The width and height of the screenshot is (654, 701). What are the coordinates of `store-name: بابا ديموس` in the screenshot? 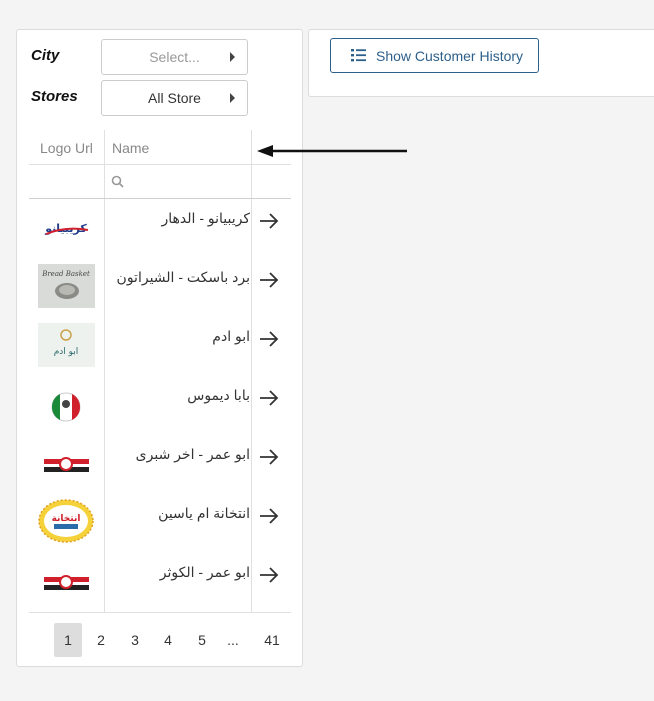 It's located at (218, 395).